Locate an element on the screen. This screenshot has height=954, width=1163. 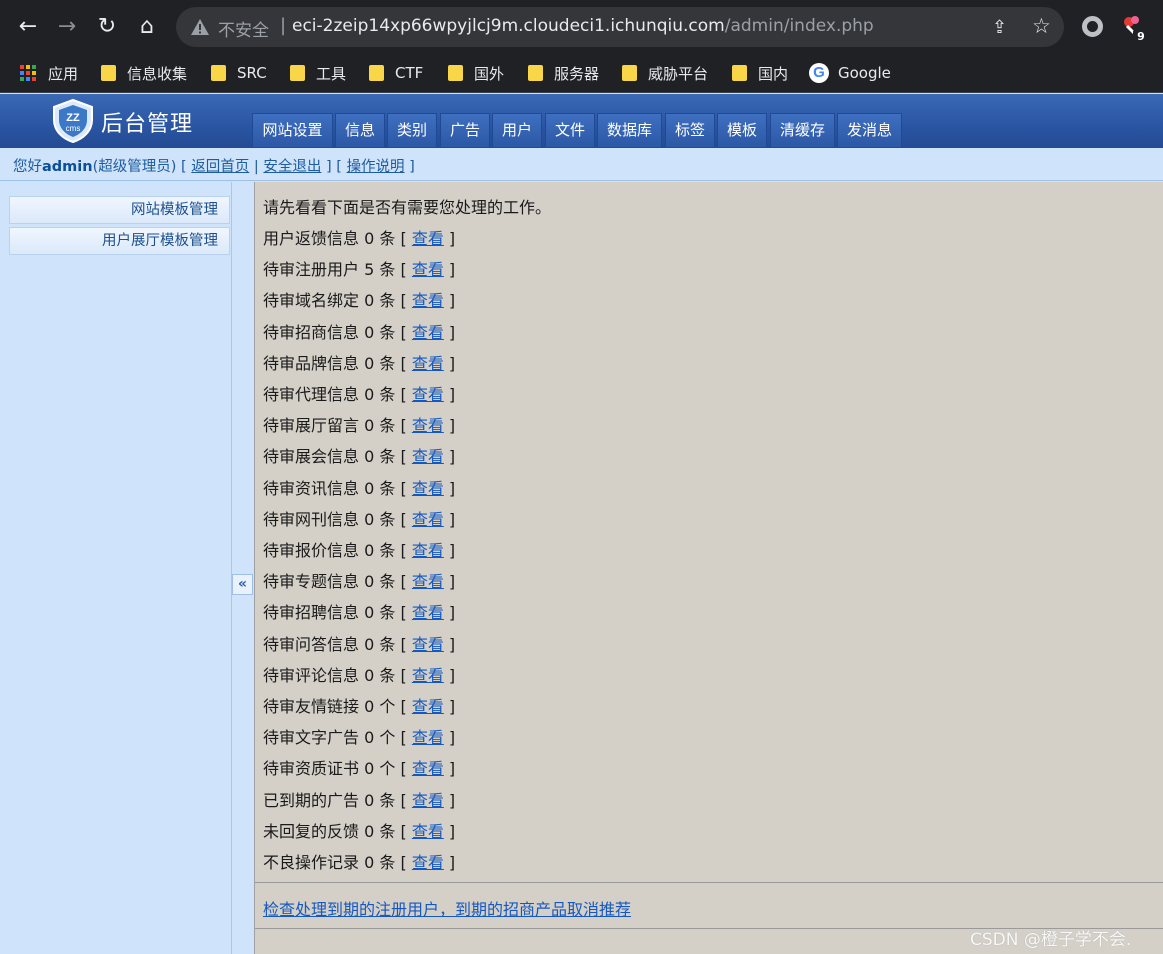
task-count: 5 is located at coordinates (369, 270).